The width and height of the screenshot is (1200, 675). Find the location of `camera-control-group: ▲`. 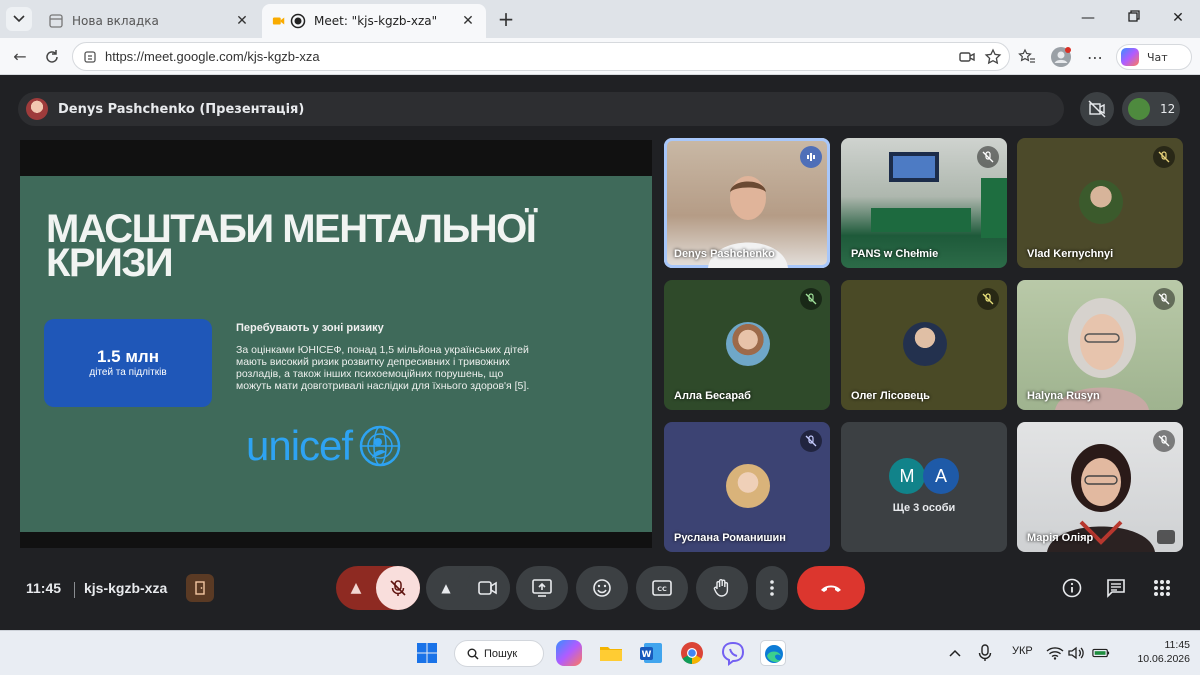

camera-control-group: ▲ is located at coordinates (468, 588).